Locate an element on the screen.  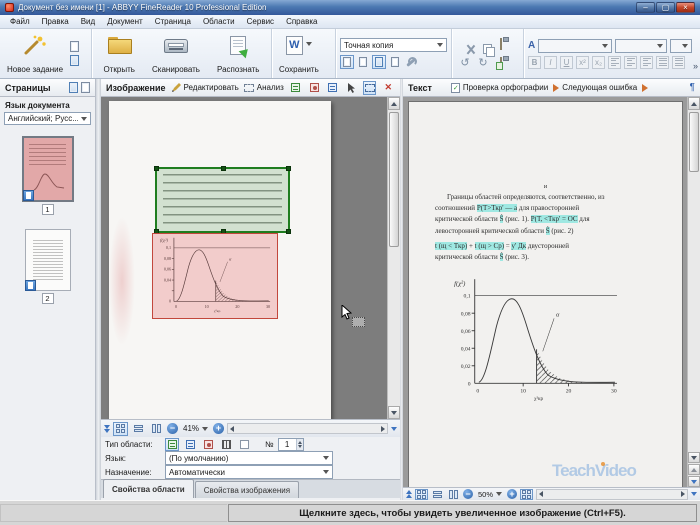
align-right-button is located at coordinates (646, 62).